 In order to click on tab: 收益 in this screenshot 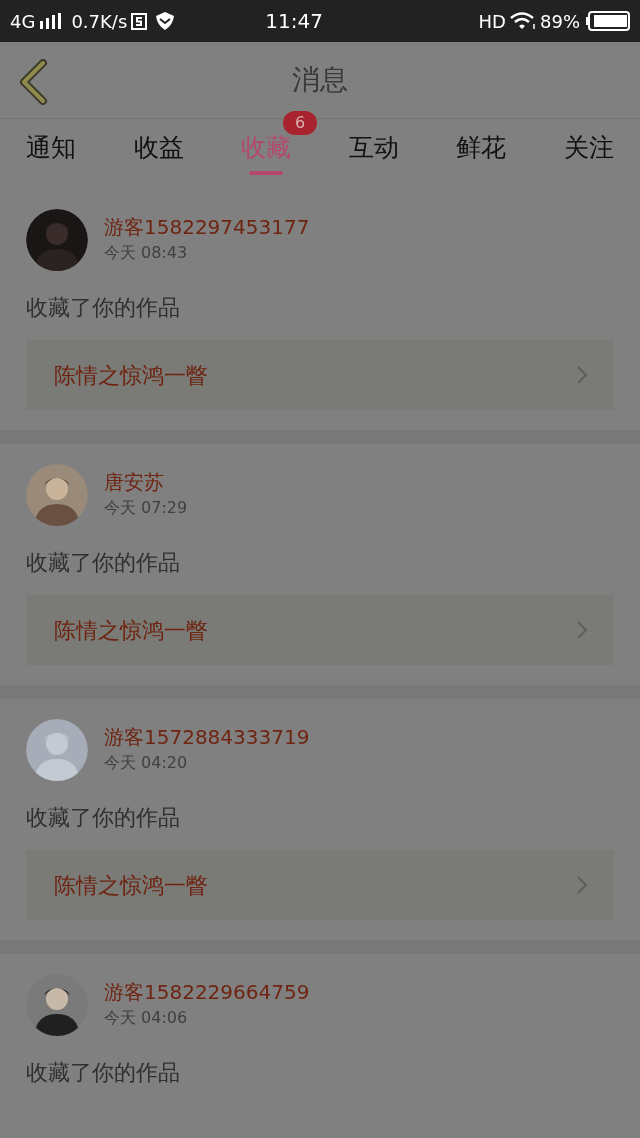, I will do `click(158, 148)`.